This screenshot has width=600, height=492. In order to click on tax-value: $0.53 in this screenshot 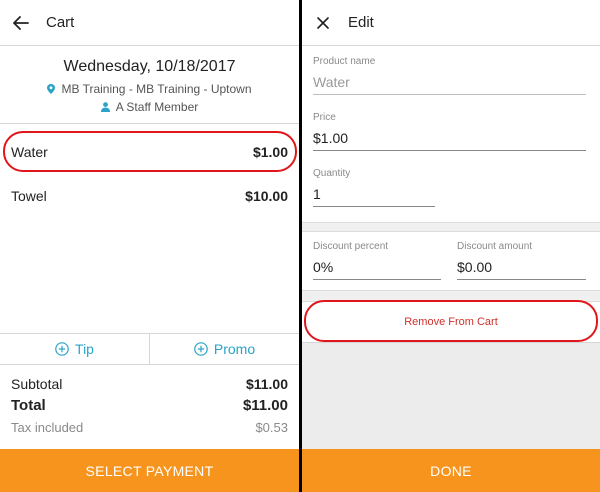, I will do `click(271, 427)`.